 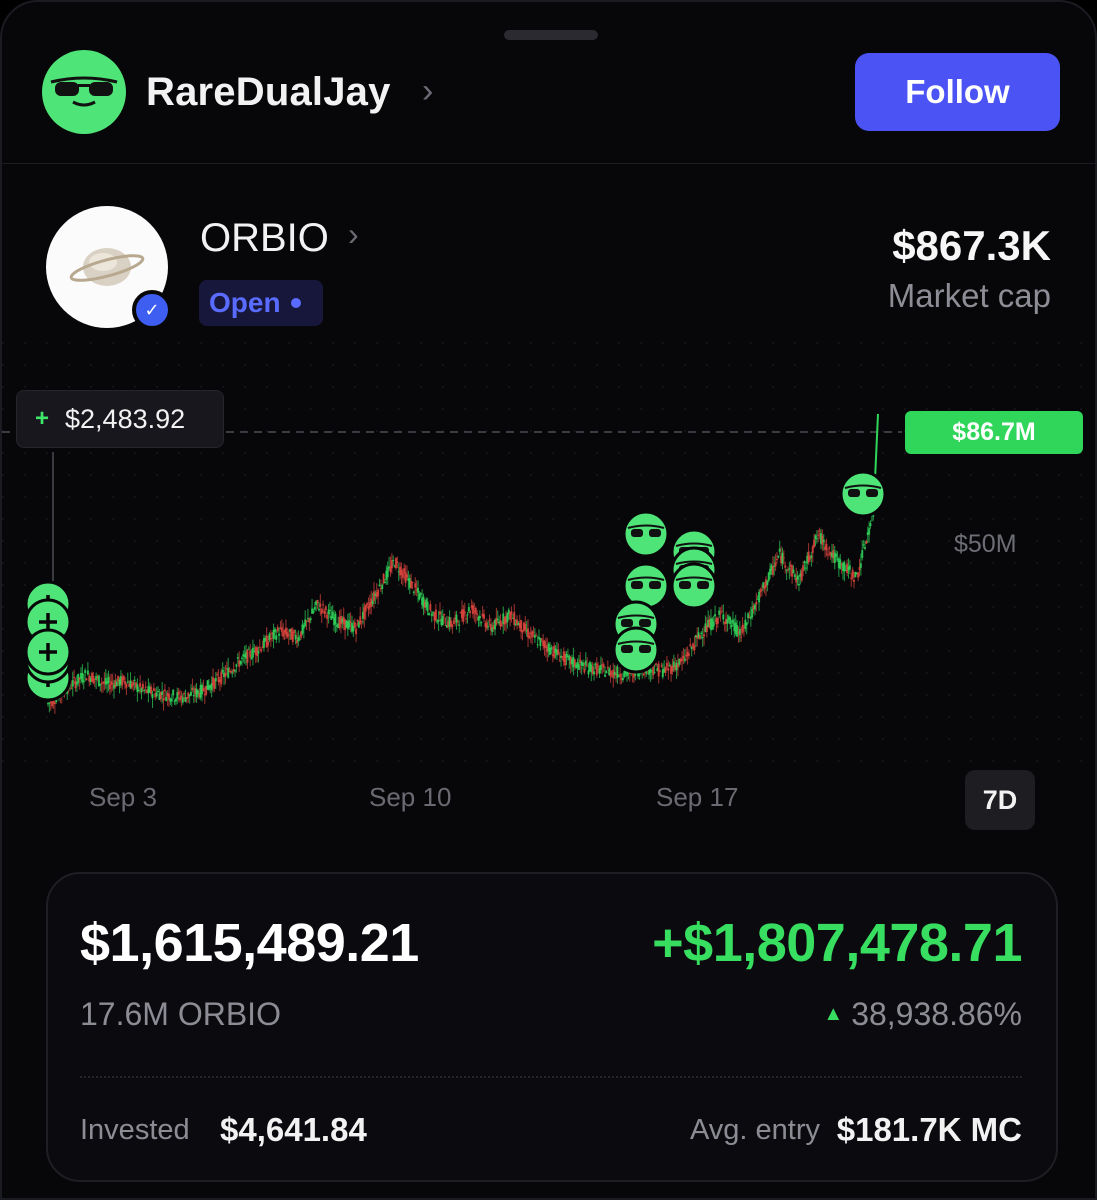 I want to click on buy-marker-plus-icon, so click(x=48, y=652).